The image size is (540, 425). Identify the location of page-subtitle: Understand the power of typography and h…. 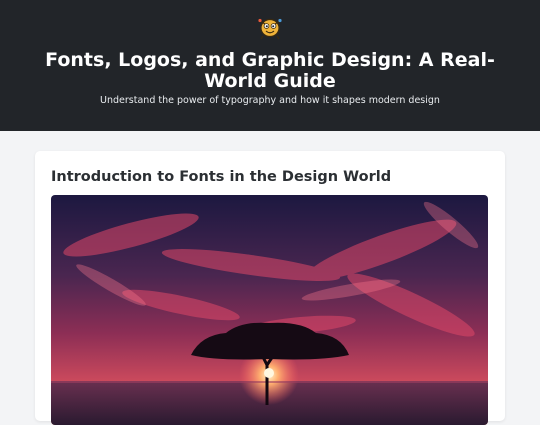
(270, 100).